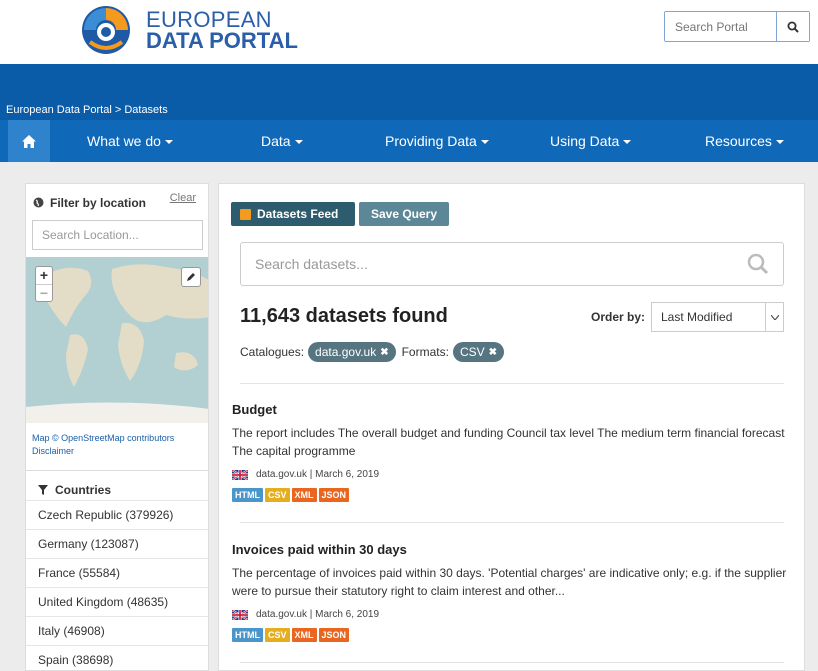 The width and height of the screenshot is (818, 671). What do you see at coordinates (117, 572) in the screenshot?
I see `country-filter-item: France (55584)` at bounding box center [117, 572].